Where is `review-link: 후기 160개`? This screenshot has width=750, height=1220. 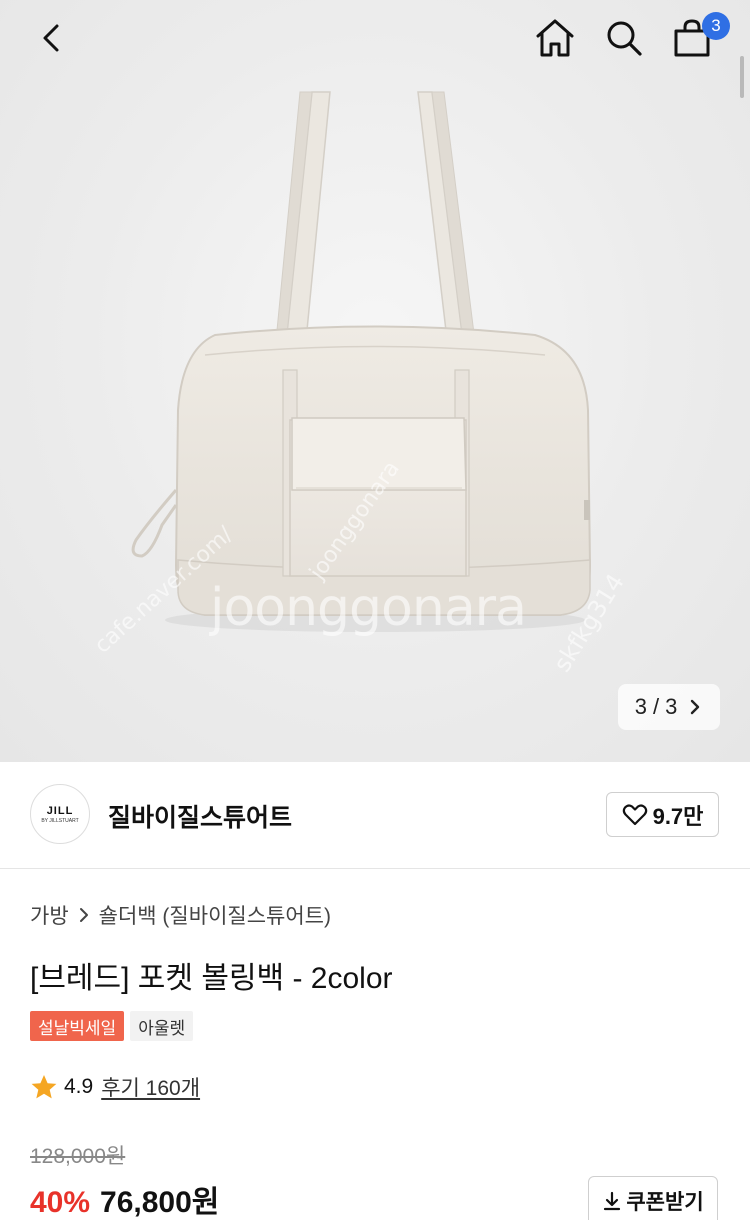 review-link: 후기 160개 is located at coordinates (150, 1087).